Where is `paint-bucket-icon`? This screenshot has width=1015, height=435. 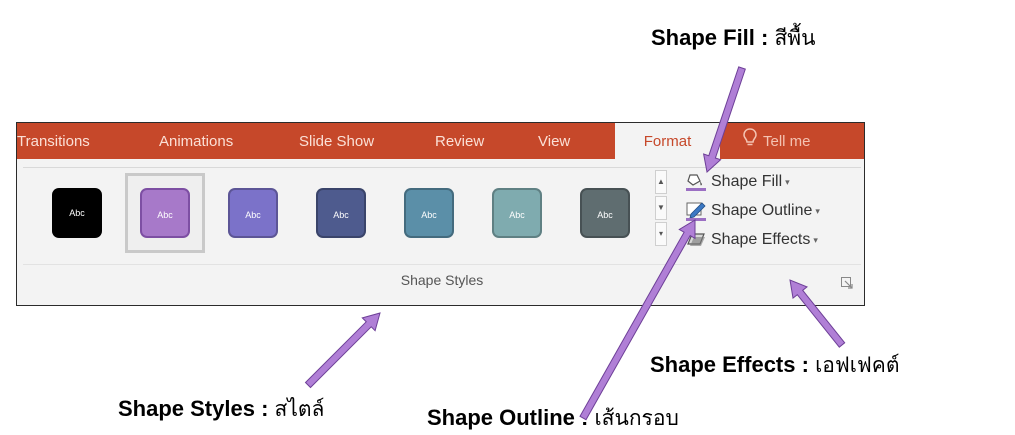
paint-bucket-icon is located at coordinates (696, 182).